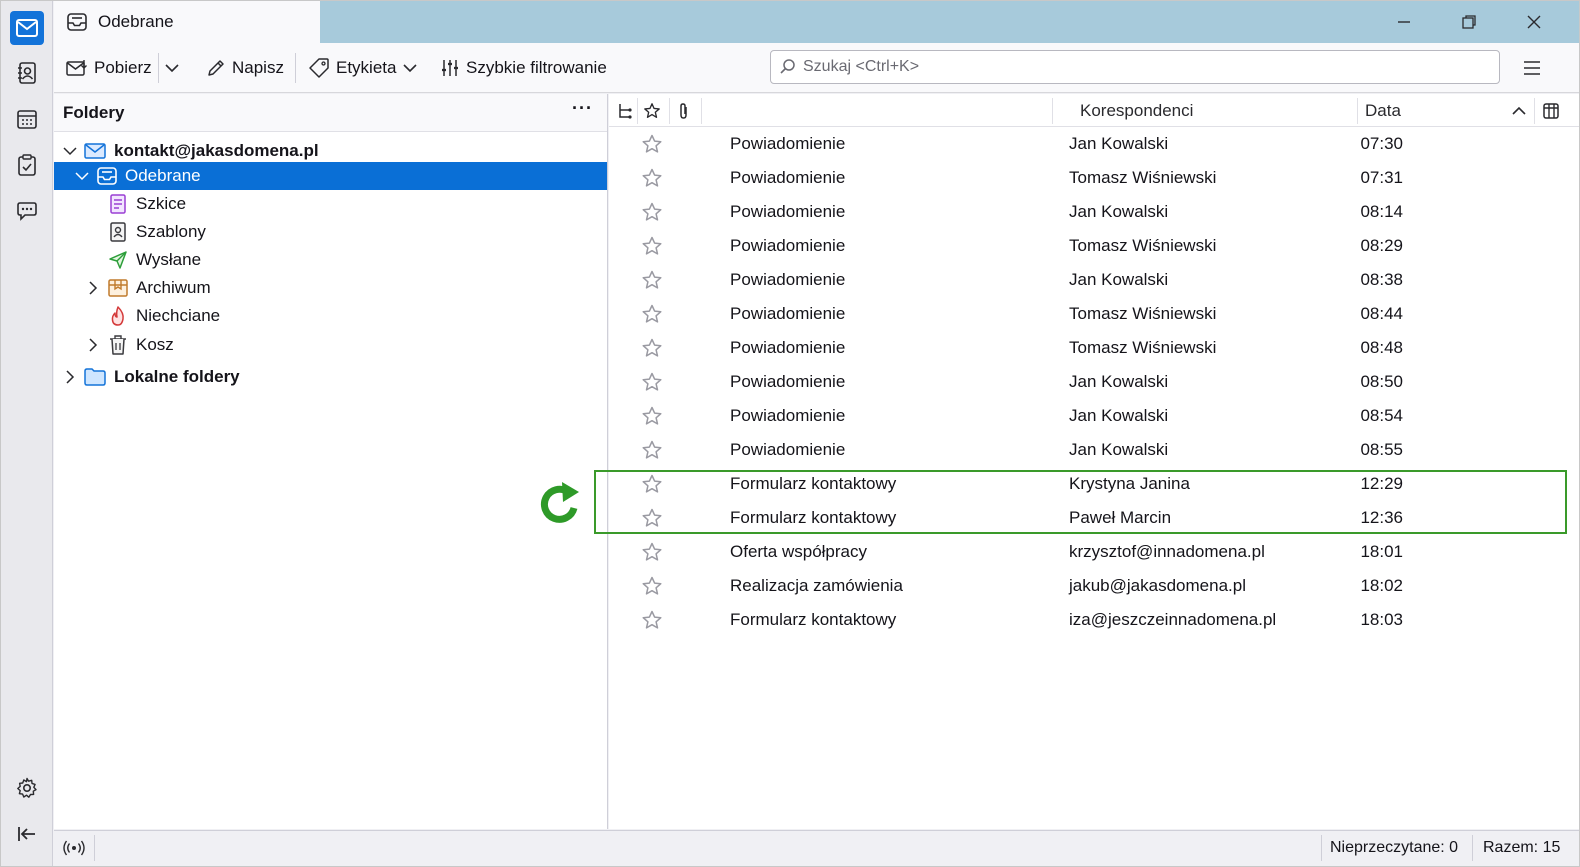  Describe the element at coordinates (175, 68) in the screenshot. I see `get-messages-dropdown` at that location.